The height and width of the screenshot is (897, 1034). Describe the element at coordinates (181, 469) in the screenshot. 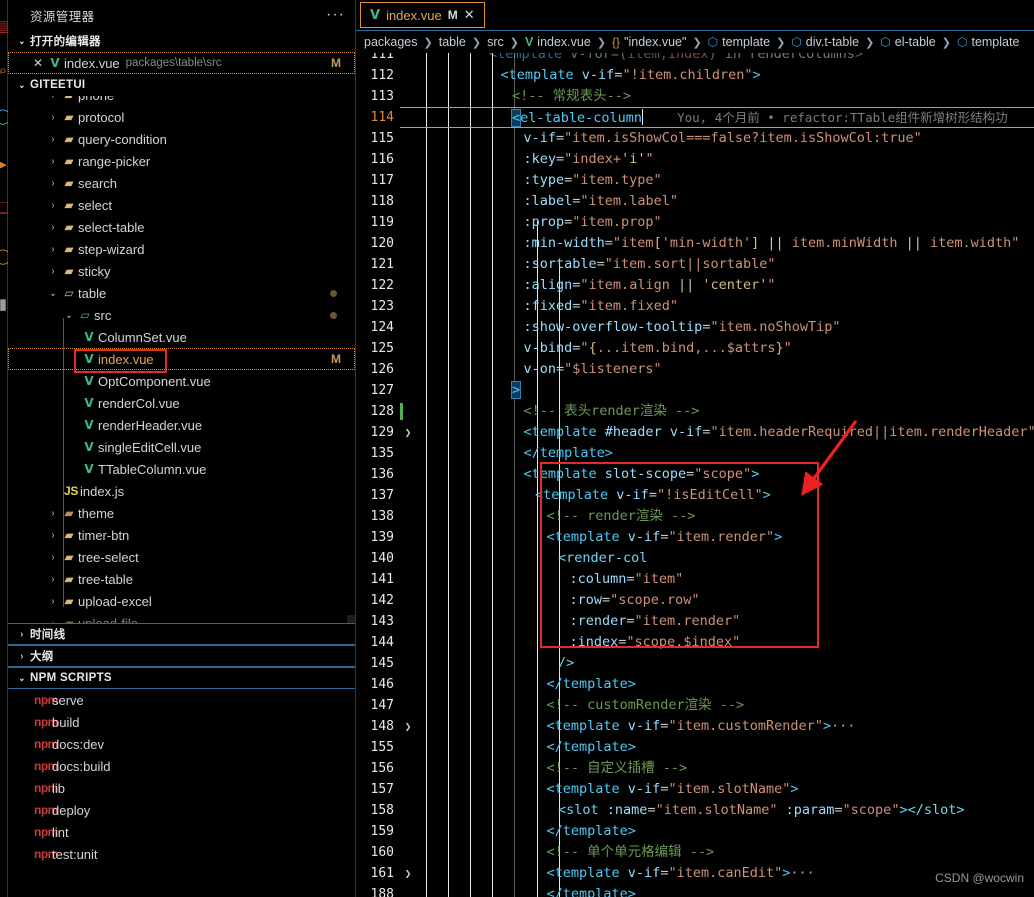

I see `tree-item-ttablecolumn-vue: V TTableColumn.vue` at that location.